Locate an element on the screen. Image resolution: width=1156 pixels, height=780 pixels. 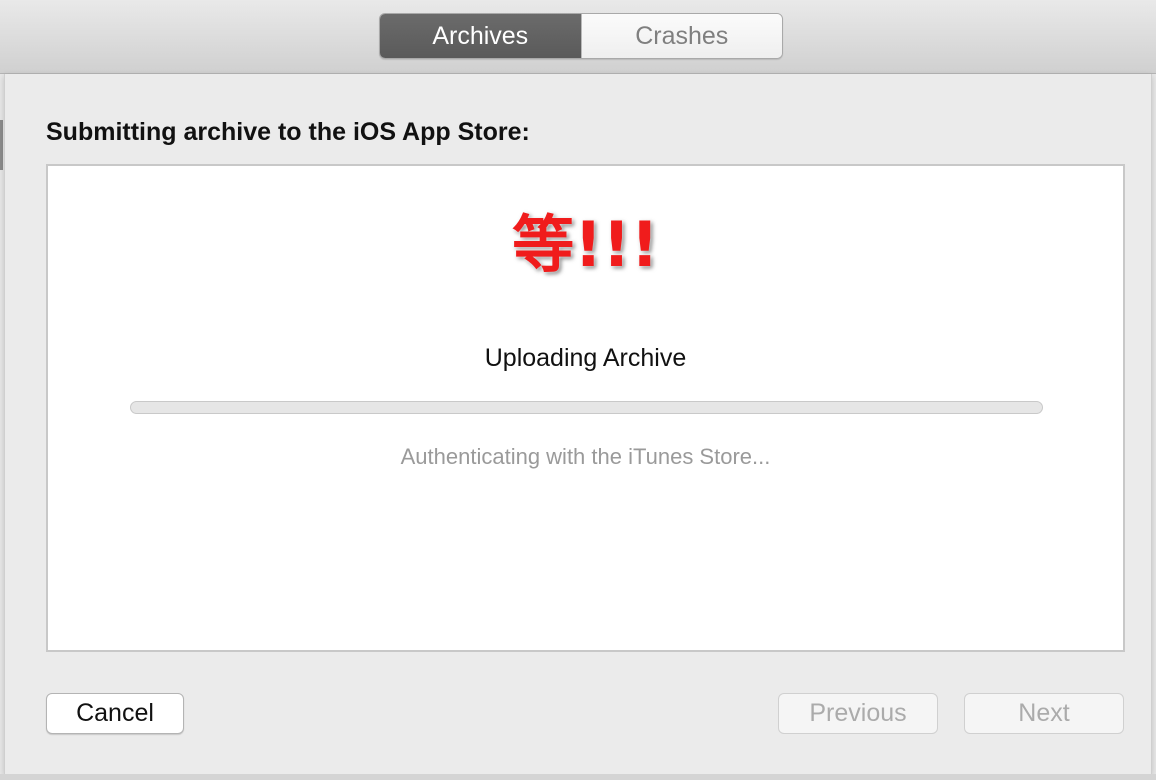
archives-crashes-segmented-control: Archives Crashes is located at coordinates (581, 36).